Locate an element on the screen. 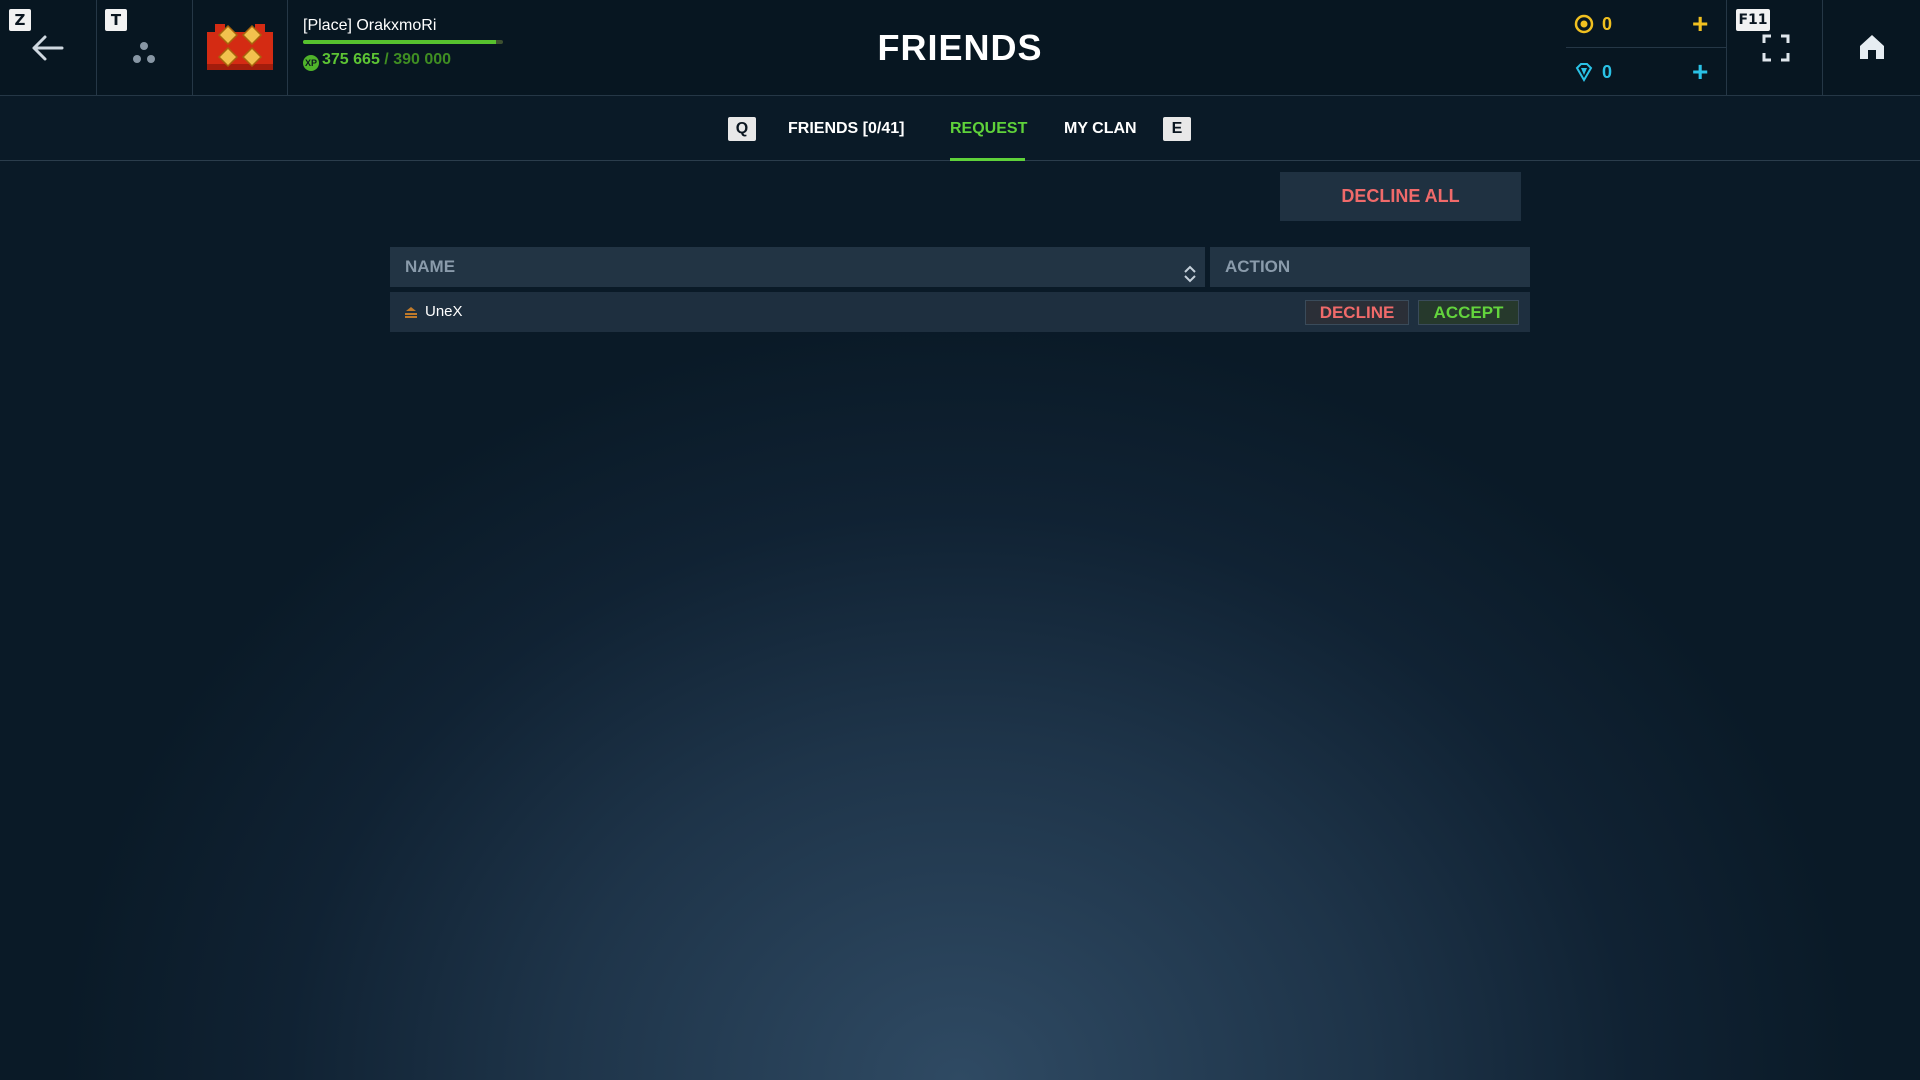 This screenshot has height=1080, width=1920. back-hotkey: Z is located at coordinates (20, 20).